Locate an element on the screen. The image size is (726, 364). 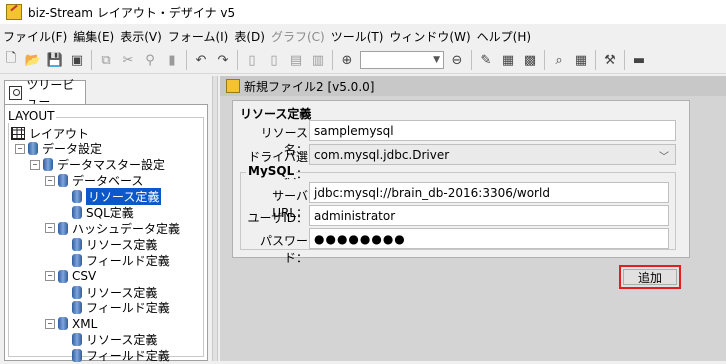
menu-help: ヘルプ(H) is located at coordinates (504, 36).